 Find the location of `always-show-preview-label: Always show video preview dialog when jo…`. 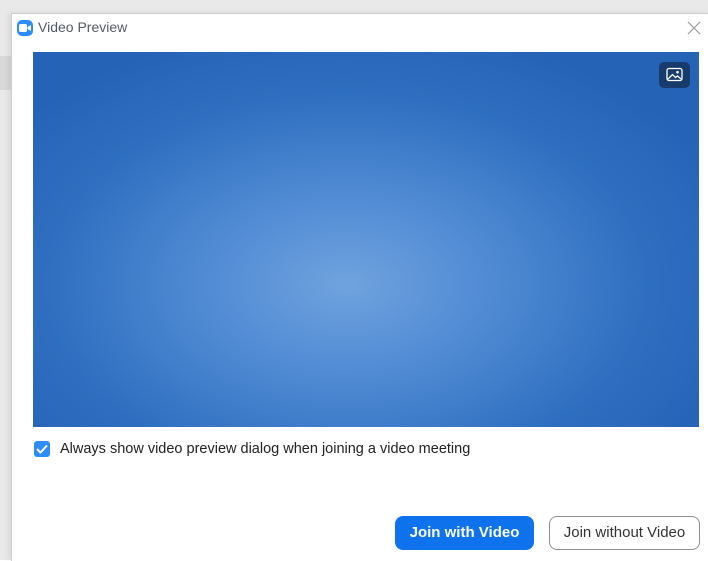

always-show-preview-label: Always show video preview dialog when jo… is located at coordinates (265, 449).